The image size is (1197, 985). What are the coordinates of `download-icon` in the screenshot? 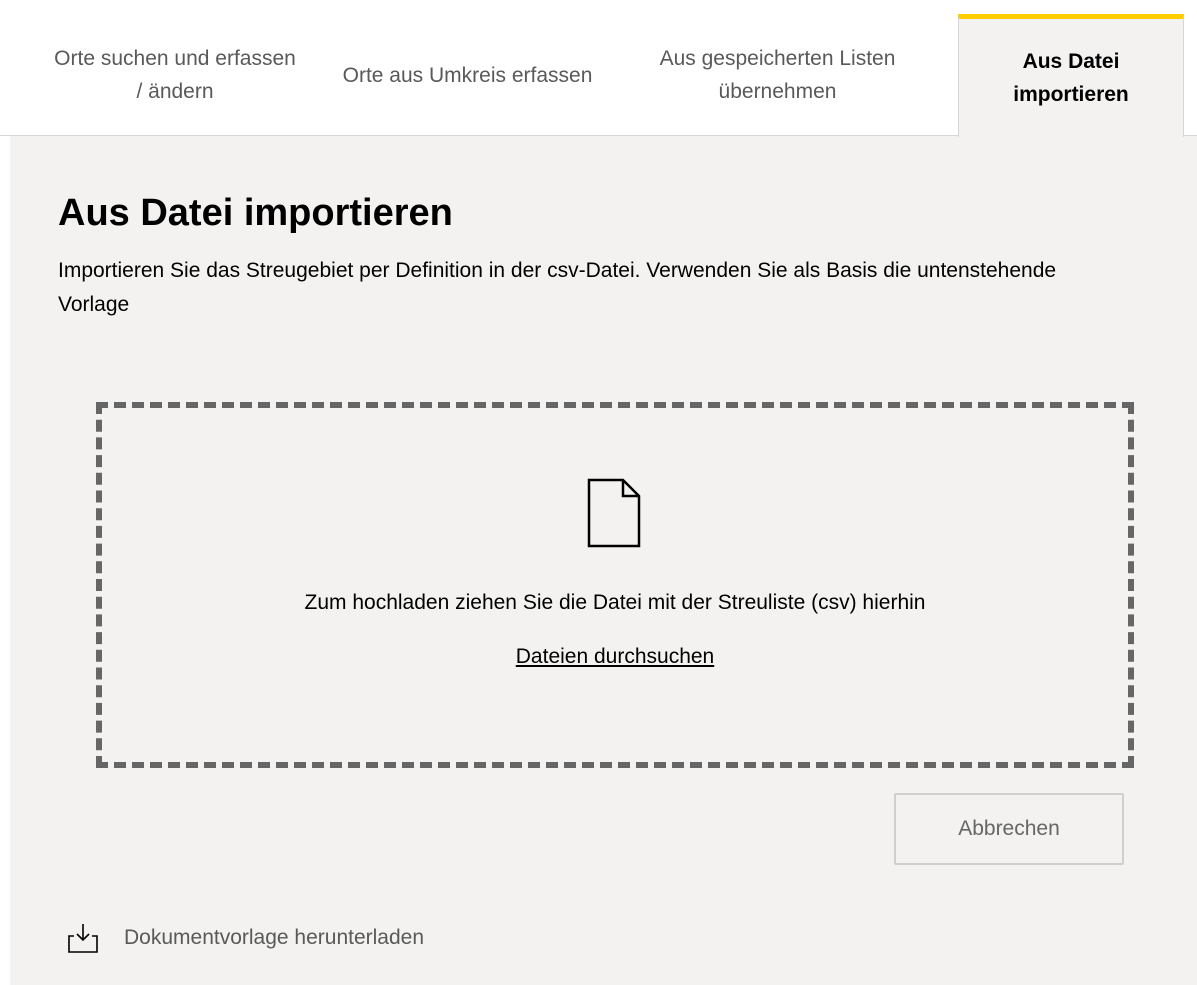 It's located at (83, 938).